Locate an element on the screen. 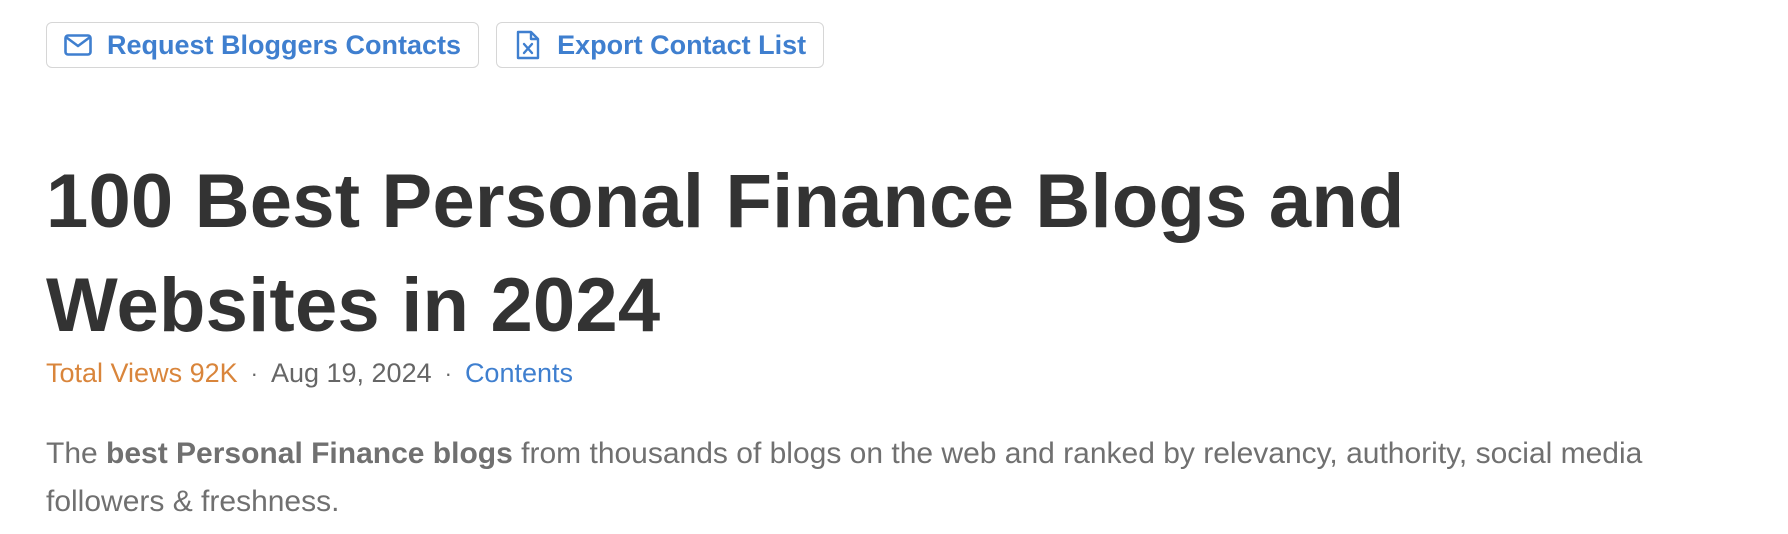 Image resolution: width=1788 pixels, height=534 pixels. envelope-icon is located at coordinates (78, 45).